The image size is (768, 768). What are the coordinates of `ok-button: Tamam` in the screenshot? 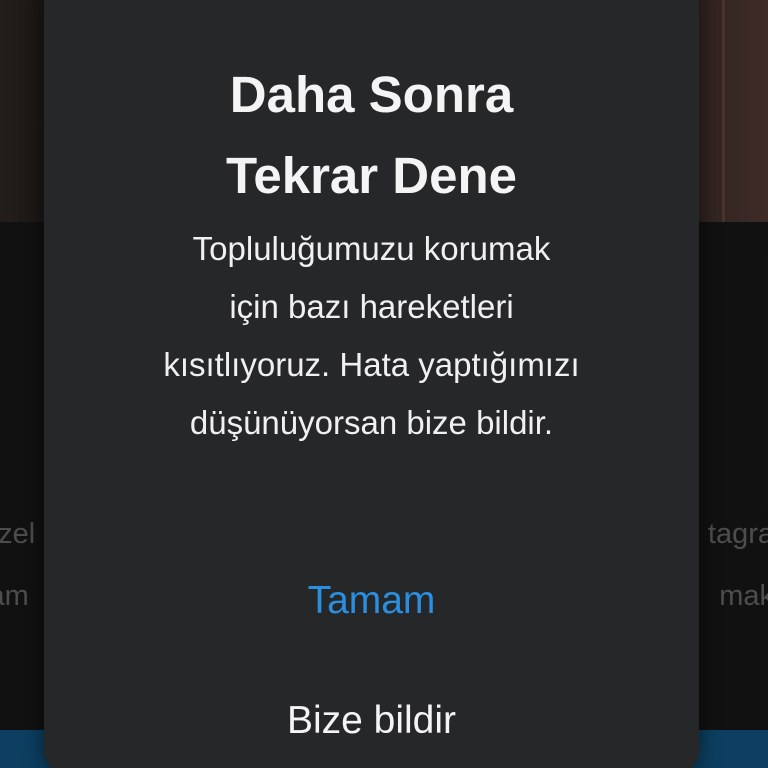 It's located at (371, 601).